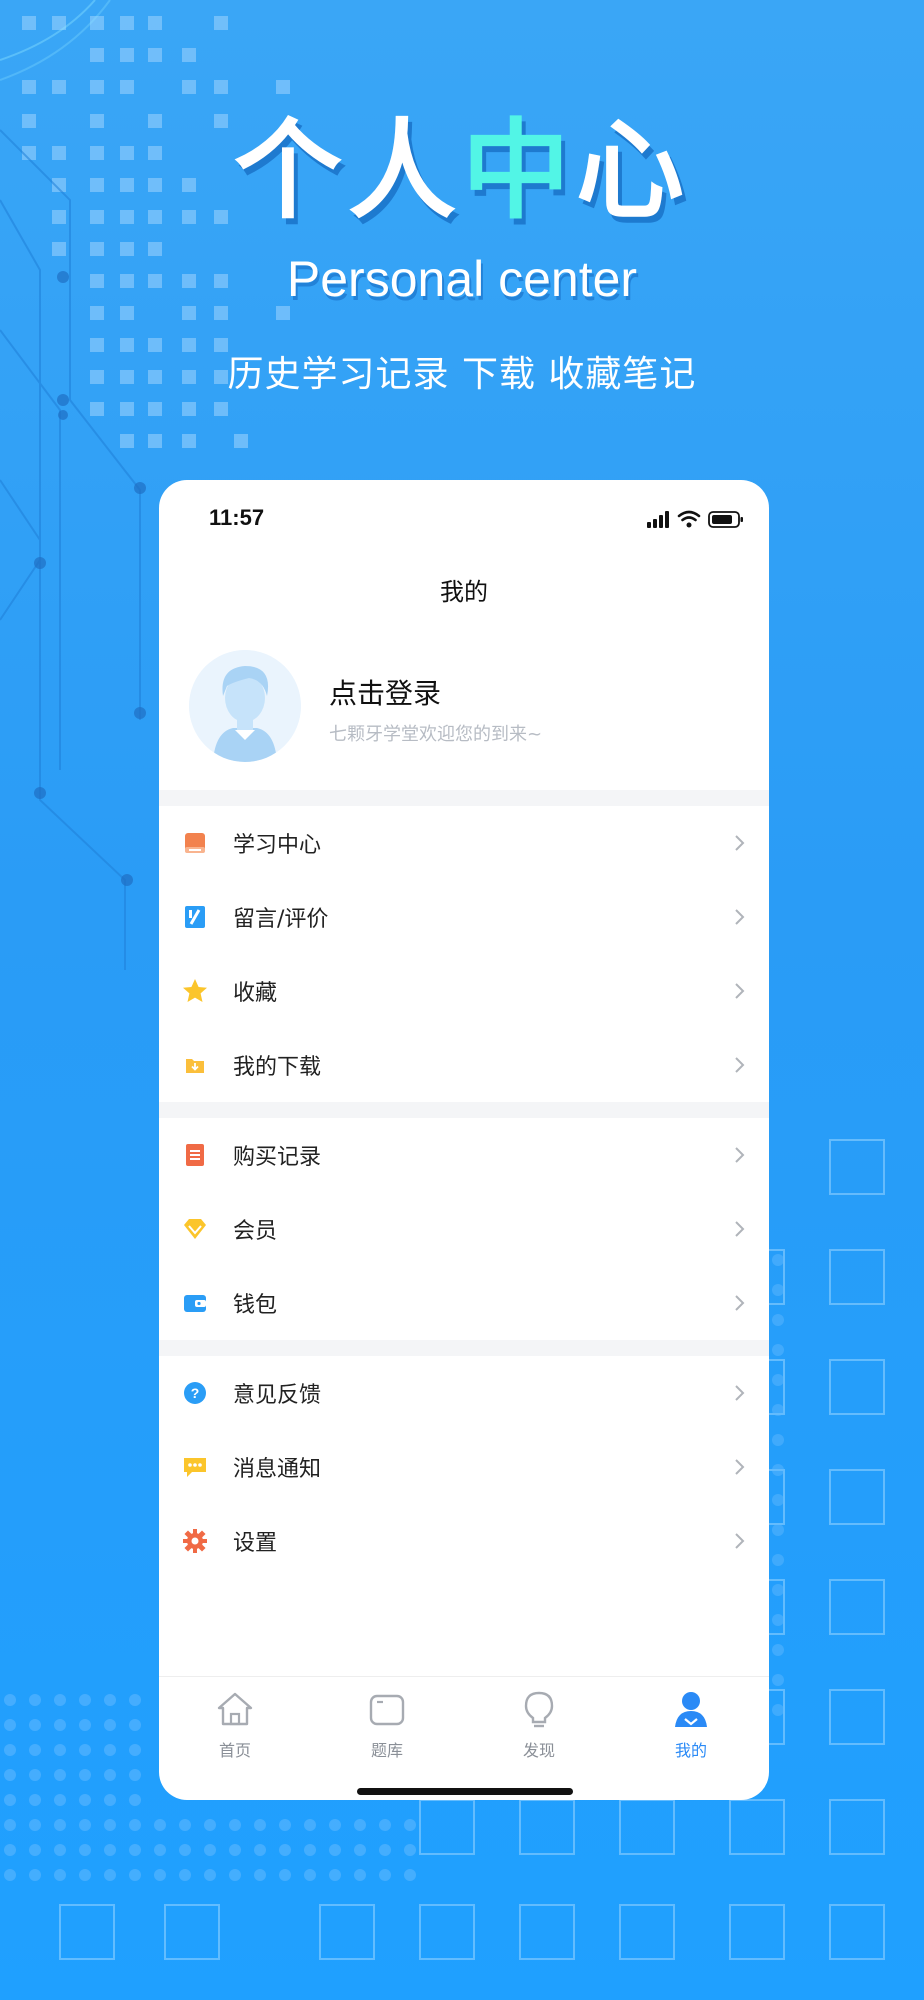 The height and width of the screenshot is (2000, 924). Describe the element at coordinates (255, 993) in the screenshot. I see `menu-label: 收藏` at that location.